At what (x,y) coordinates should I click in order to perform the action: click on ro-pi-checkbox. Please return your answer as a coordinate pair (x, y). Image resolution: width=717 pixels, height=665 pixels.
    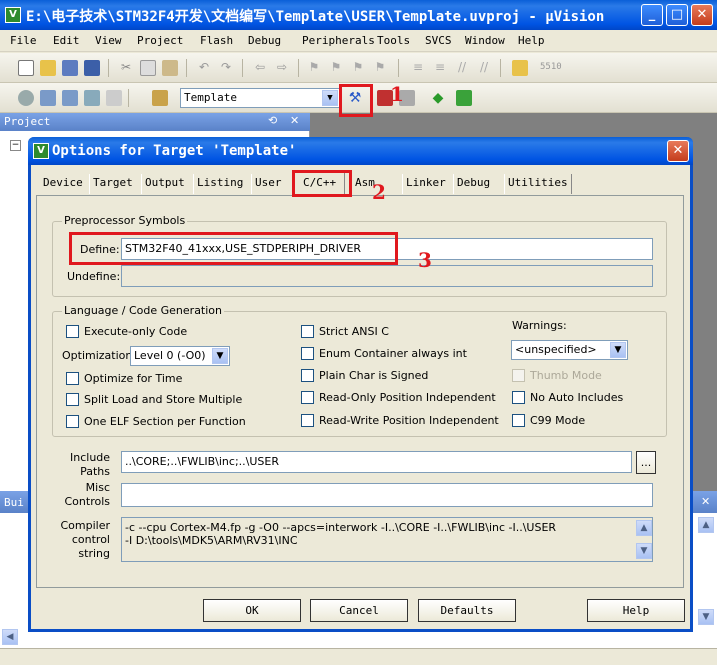
    Looking at the image, I should click on (307, 397).